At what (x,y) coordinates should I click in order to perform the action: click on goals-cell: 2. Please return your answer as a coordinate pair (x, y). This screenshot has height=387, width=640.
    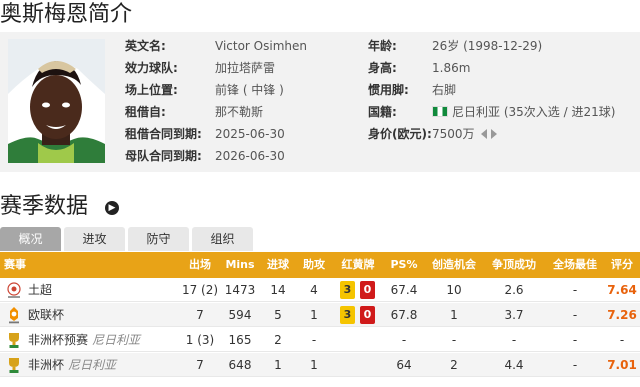
    Looking at the image, I should click on (278, 340).